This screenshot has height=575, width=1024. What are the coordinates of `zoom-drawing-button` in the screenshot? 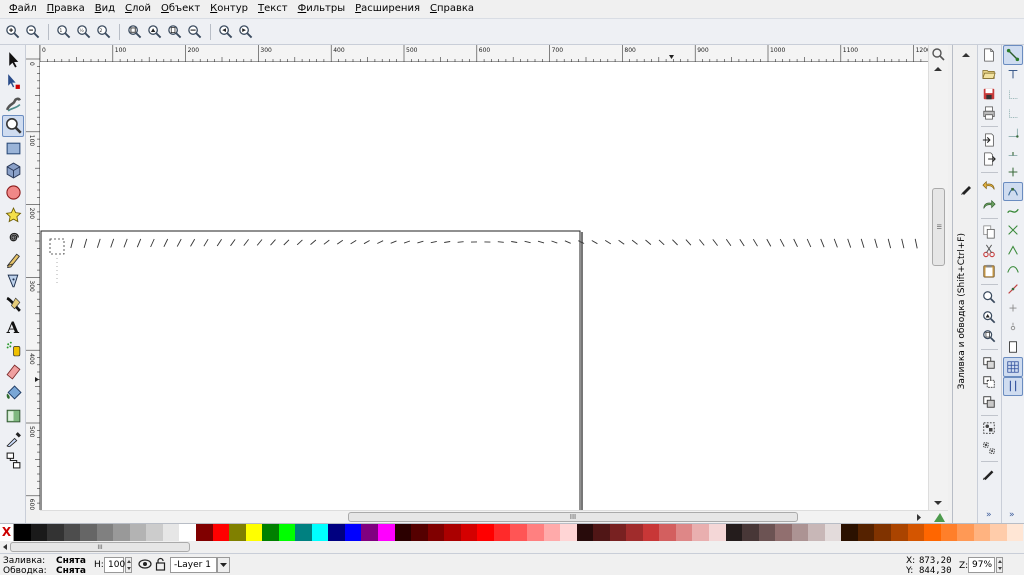 It's located at (154, 31).